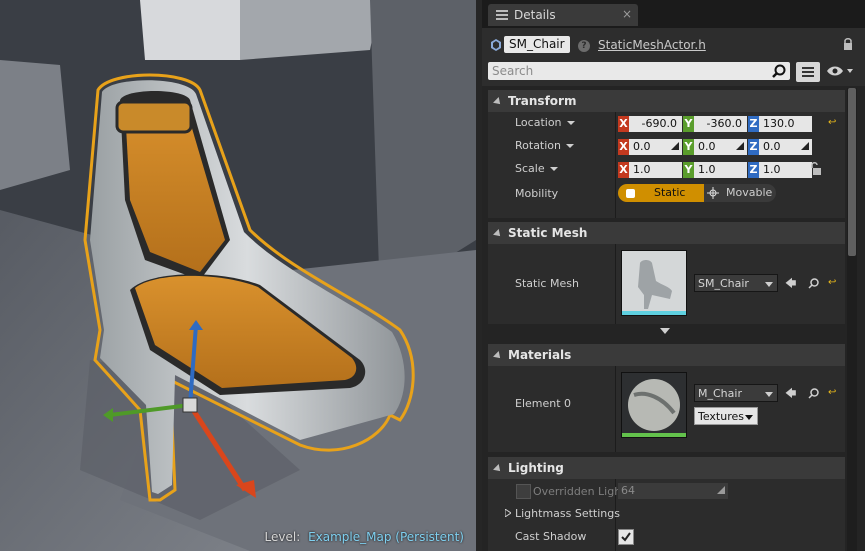 The width and height of the screenshot is (865, 551). I want to click on unlock-icon, so click(816, 169).